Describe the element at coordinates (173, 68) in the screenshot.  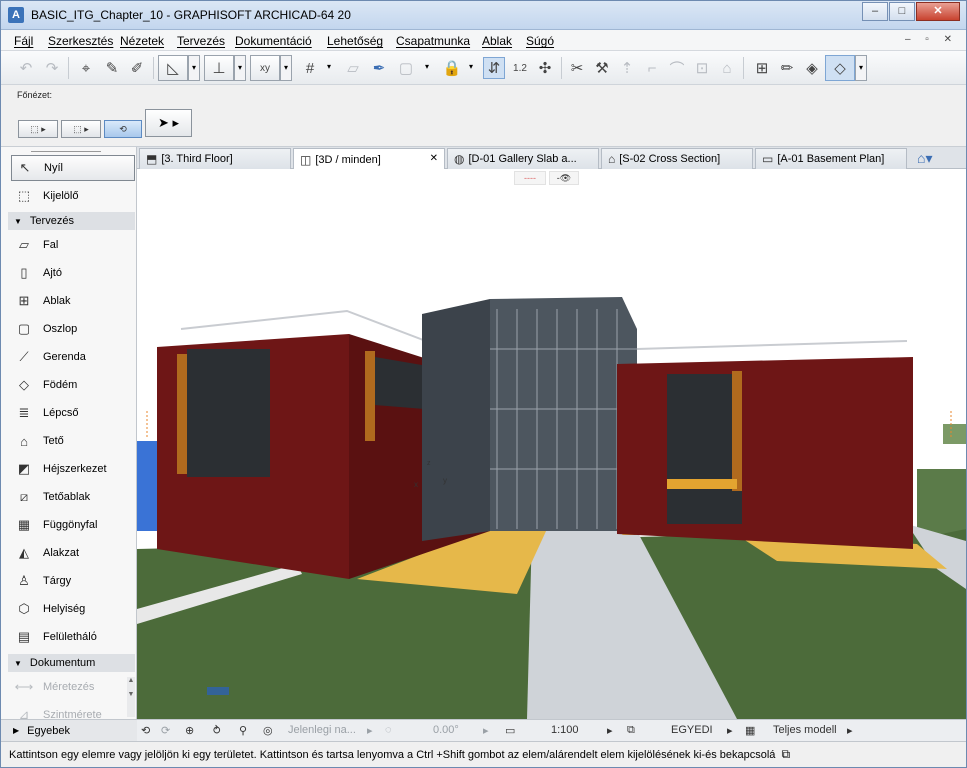
I see `guide-lines-button: ◺` at that location.